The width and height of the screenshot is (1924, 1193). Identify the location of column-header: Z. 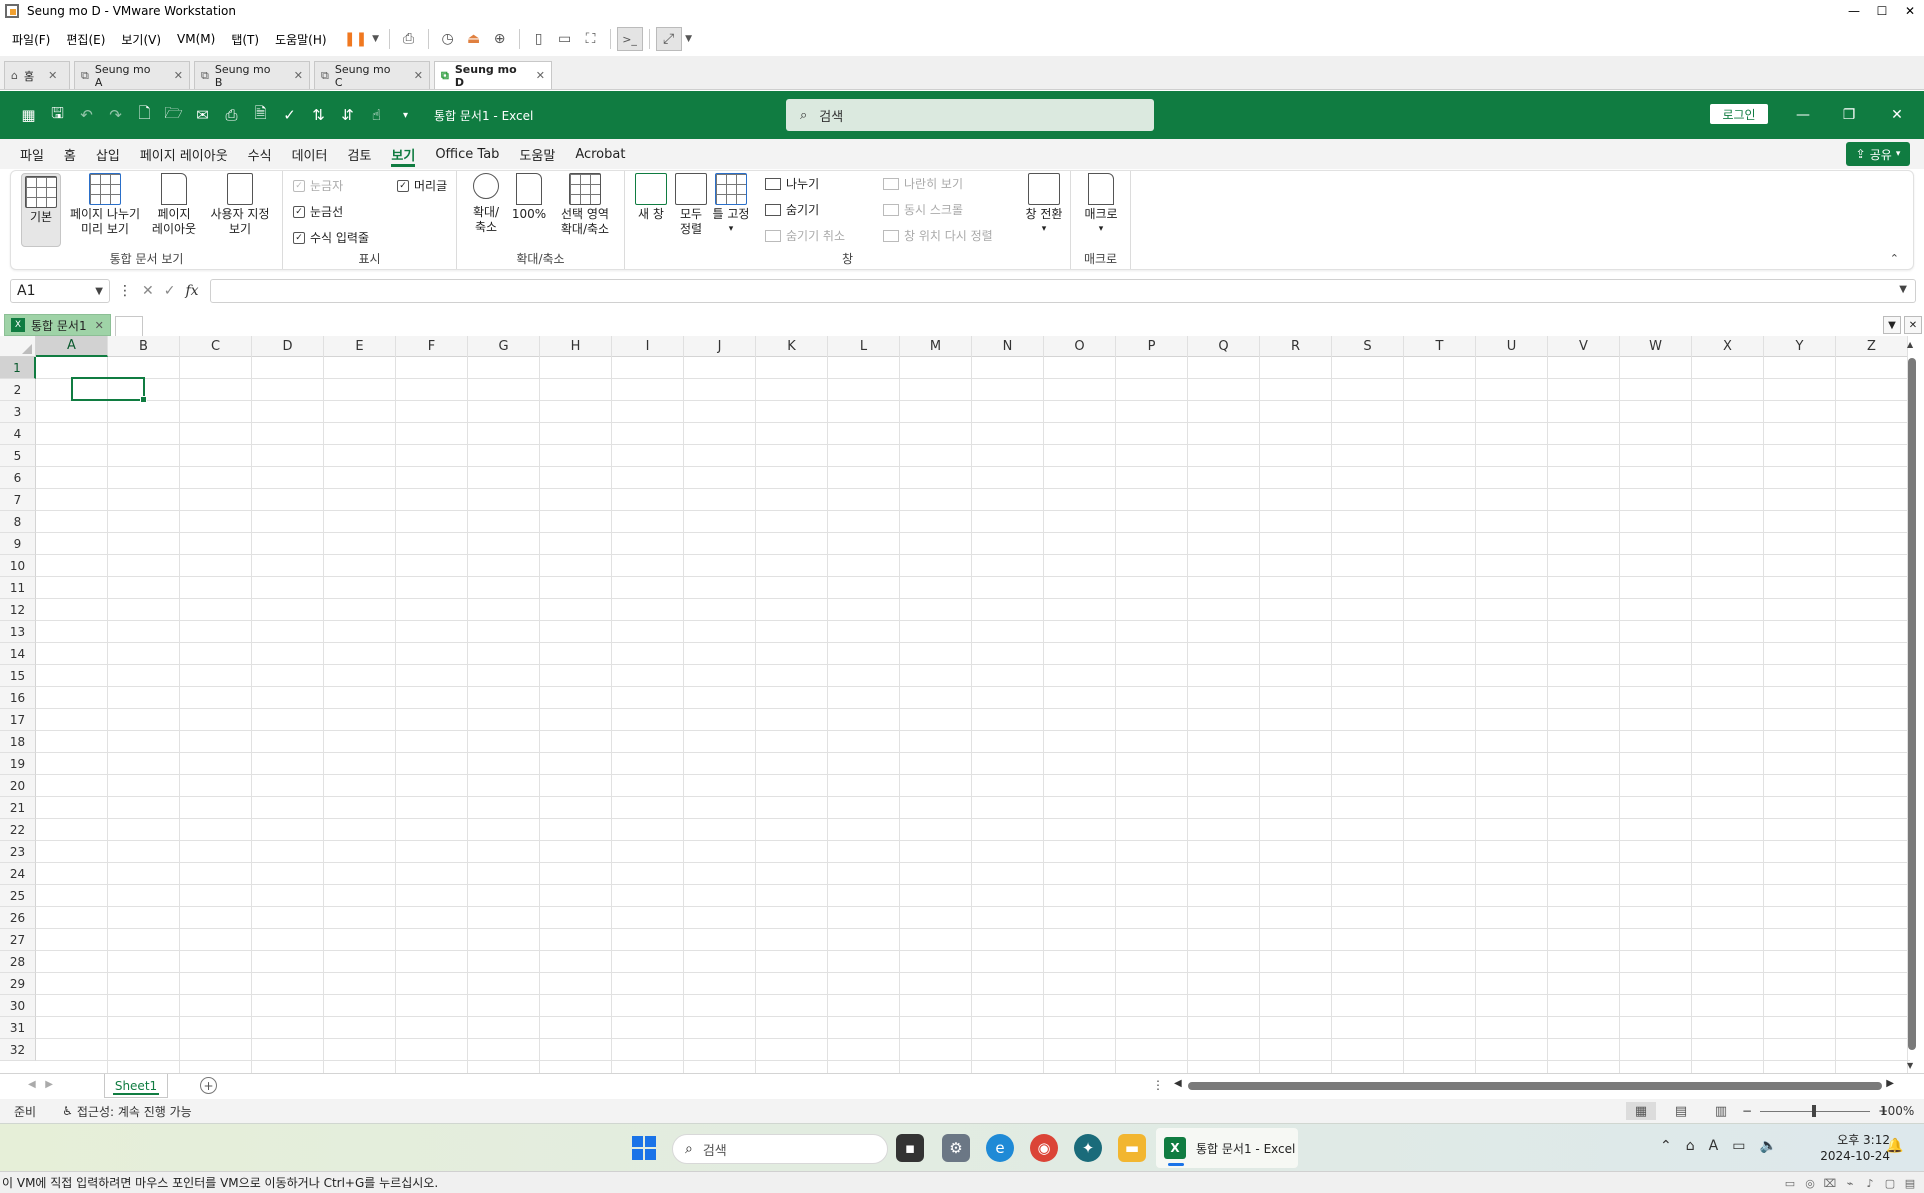
(1872, 346).